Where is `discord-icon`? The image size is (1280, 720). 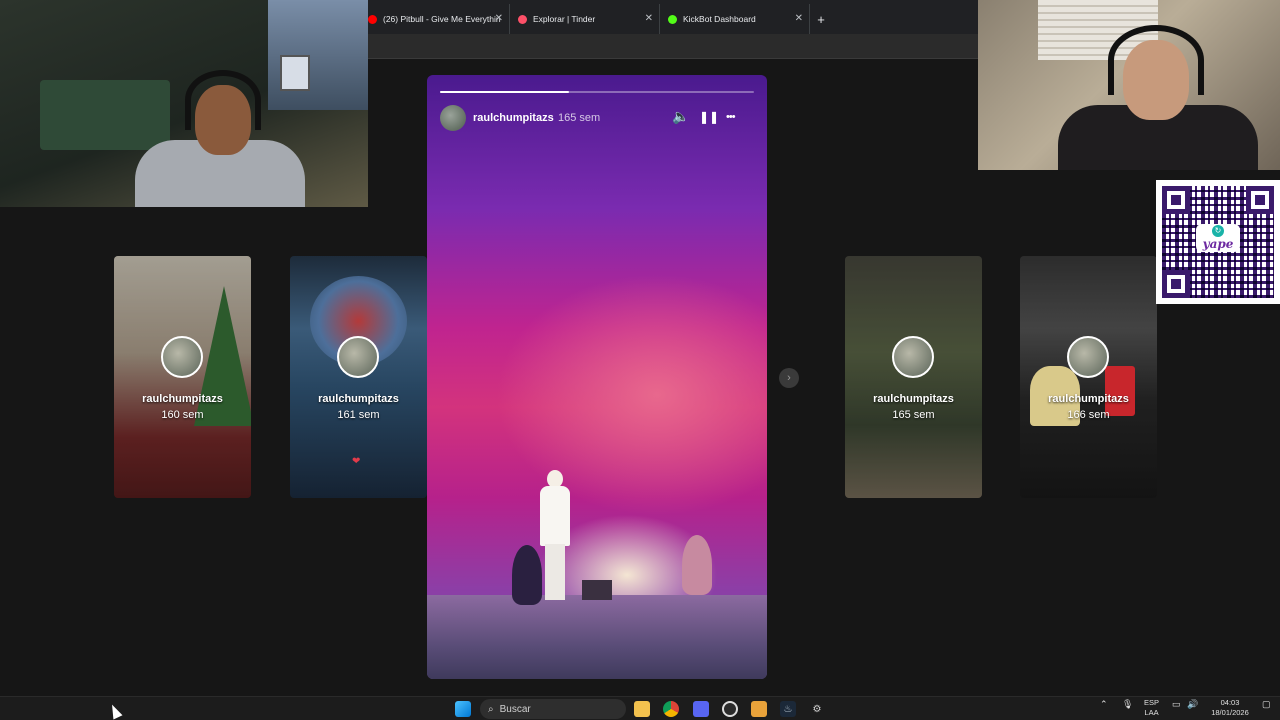
discord-icon is located at coordinates (701, 709).